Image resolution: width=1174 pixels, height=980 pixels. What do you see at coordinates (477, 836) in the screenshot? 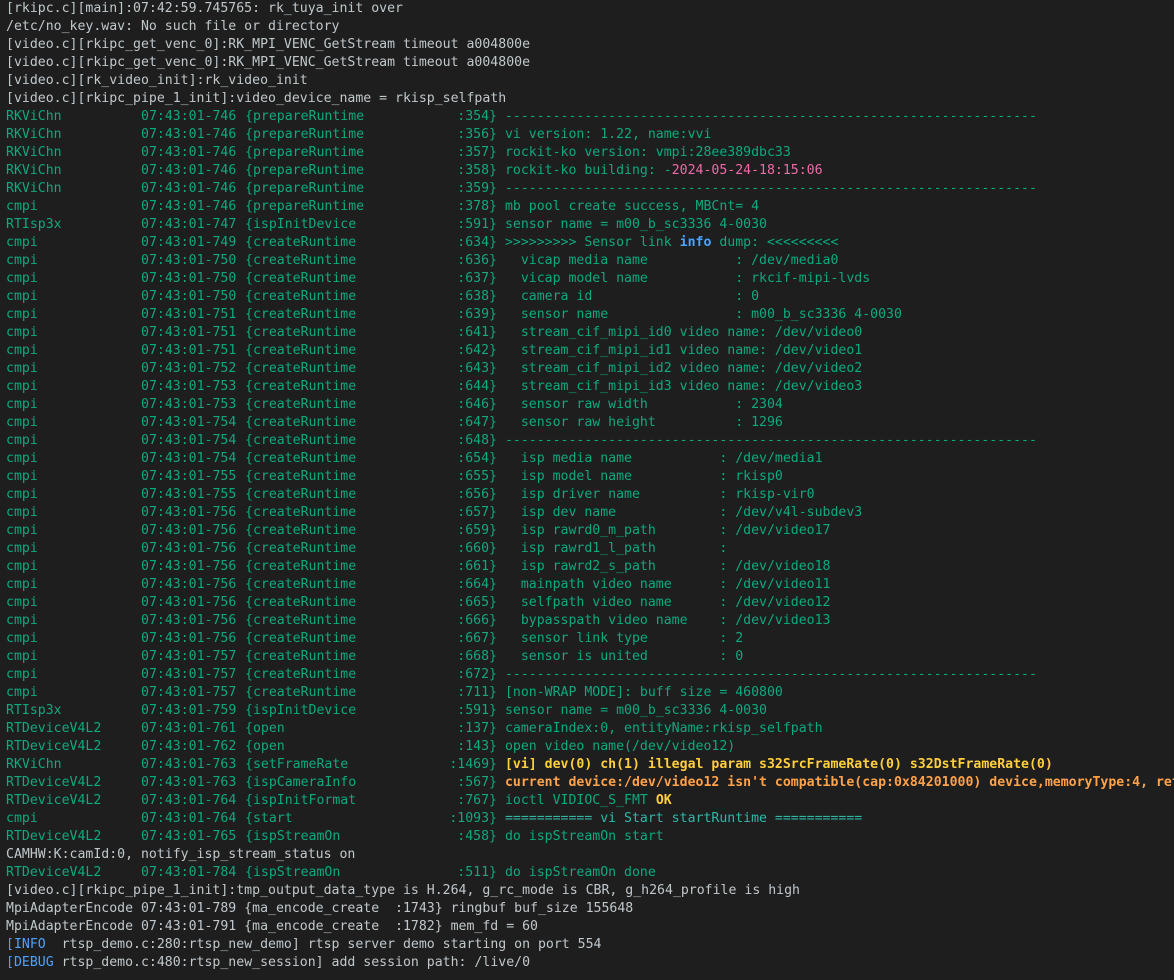
I see `log-line-number: :458}` at bounding box center [477, 836].